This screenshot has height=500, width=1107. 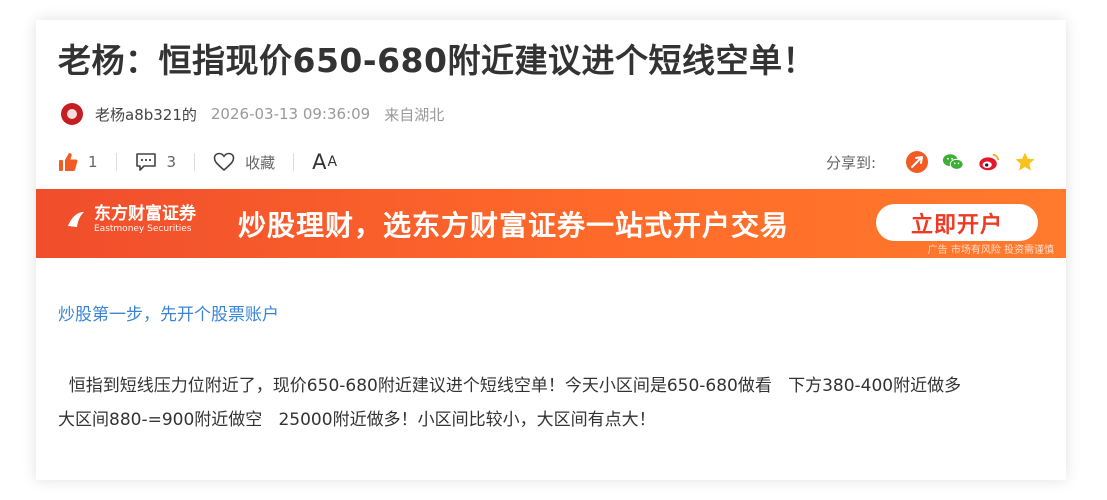 What do you see at coordinates (68, 162) in the screenshot?
I see `thumbs-up-icon` at bounding box center [68, 162].